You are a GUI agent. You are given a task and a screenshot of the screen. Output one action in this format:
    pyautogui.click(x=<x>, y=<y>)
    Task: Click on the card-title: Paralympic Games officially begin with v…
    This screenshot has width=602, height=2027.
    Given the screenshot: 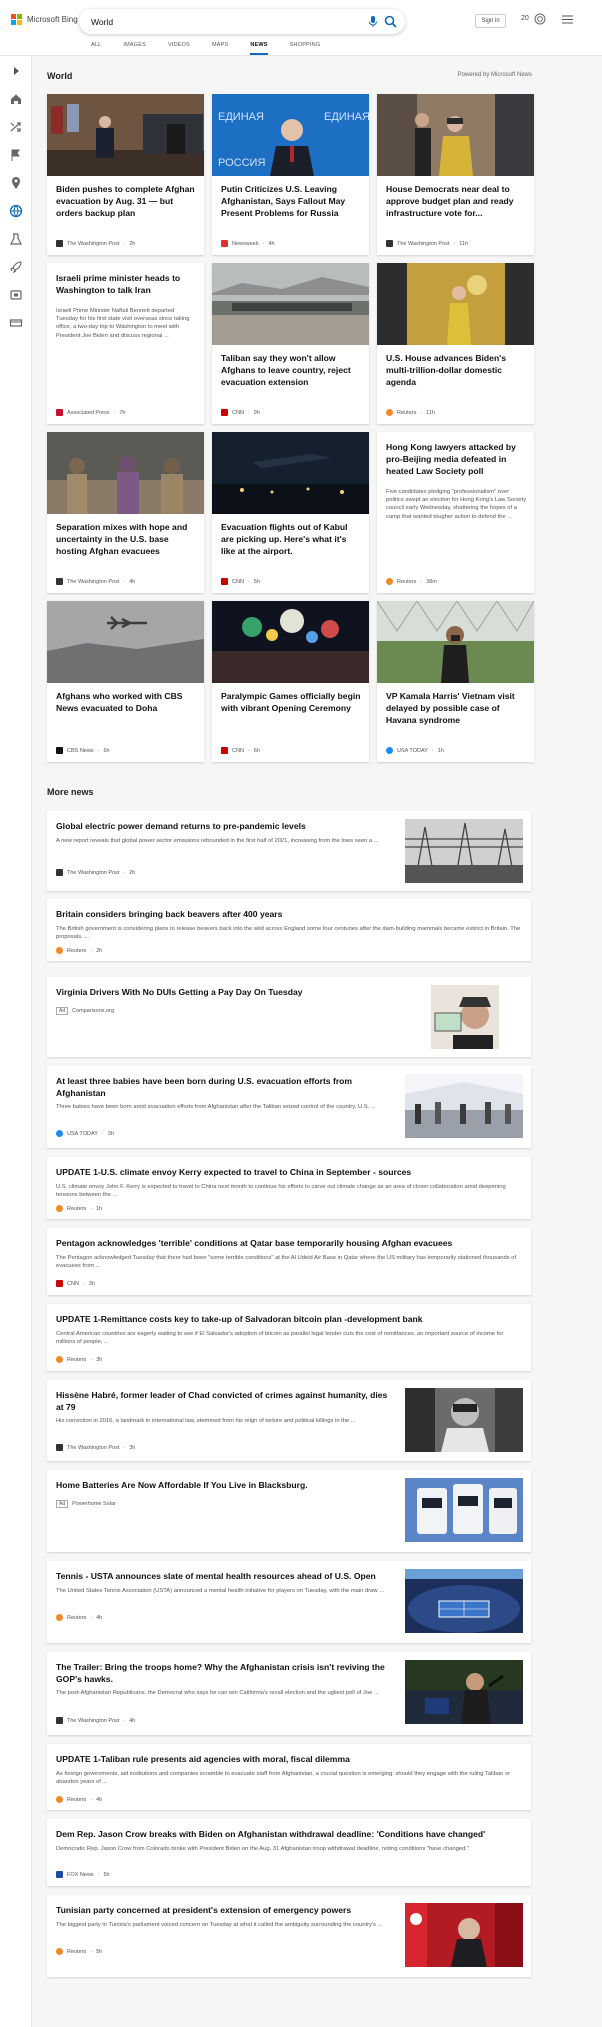 What is the action you would take?
    pyautogui.click(x=291, y=702)
    